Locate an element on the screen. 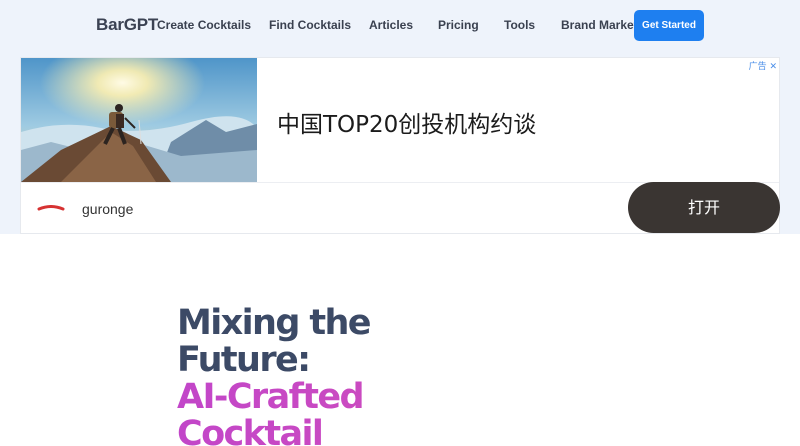  nav-pricing: Pricing is located at coordinates (458, 25).